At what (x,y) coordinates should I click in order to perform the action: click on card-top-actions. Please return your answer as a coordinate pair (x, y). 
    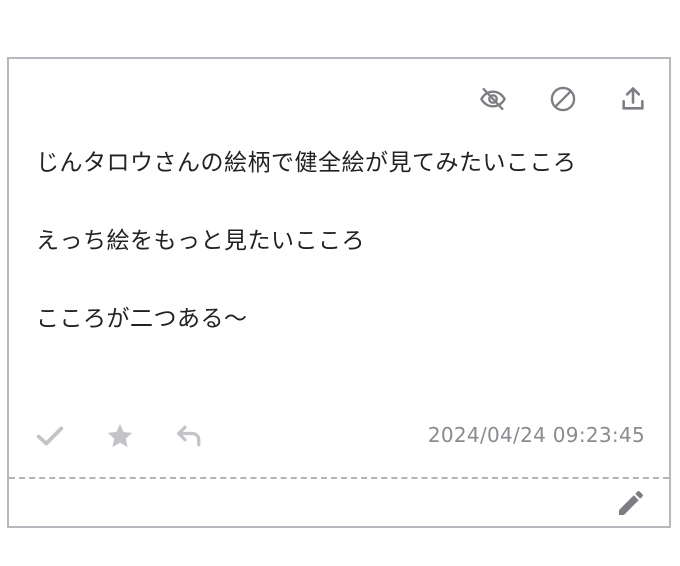
    Looking at the image, I should click on (563, 99).